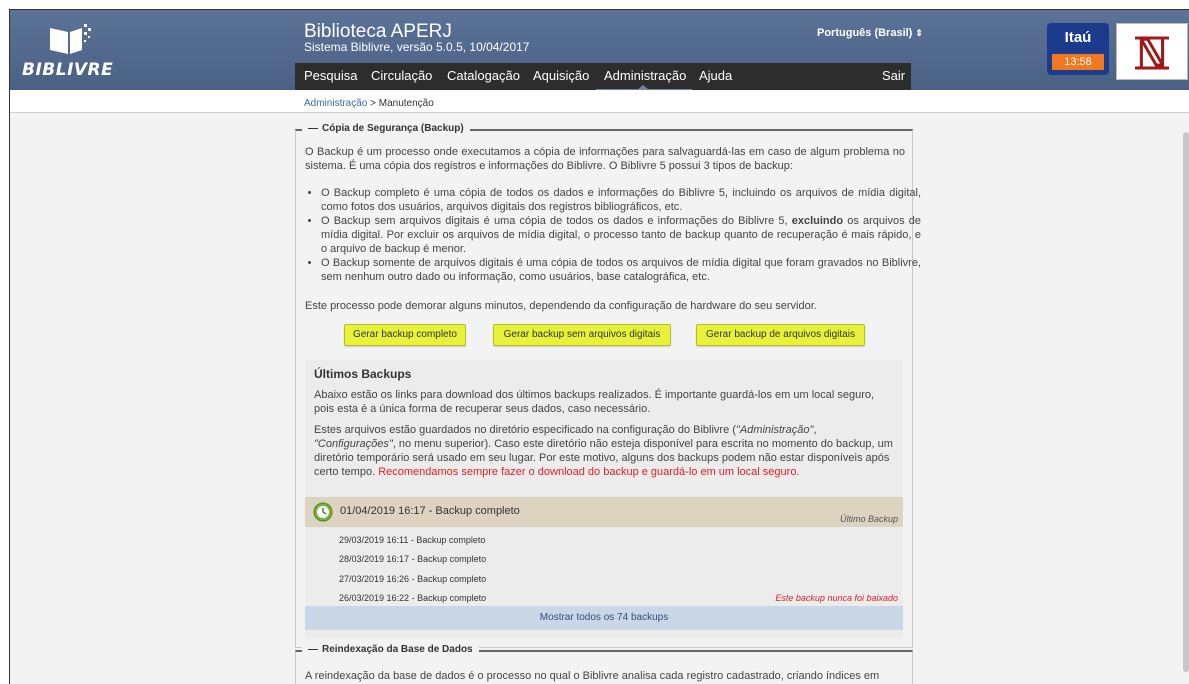 The image size is (1189, 684). Describe the element at coordinates (1186, 402) in the screenshot. I see `scrollbar-thumb` at that location.